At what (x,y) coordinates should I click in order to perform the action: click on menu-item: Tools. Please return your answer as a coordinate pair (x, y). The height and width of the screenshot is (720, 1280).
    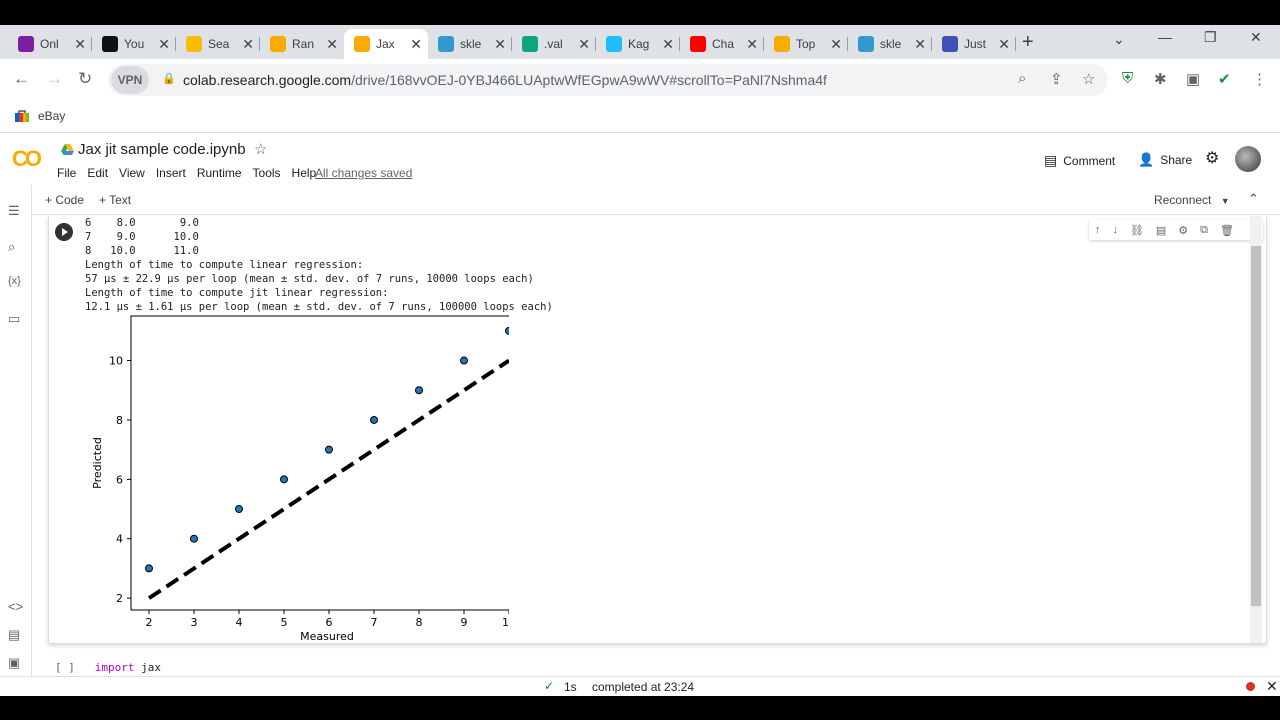
    Looking at the image, I should click on (267, 173).